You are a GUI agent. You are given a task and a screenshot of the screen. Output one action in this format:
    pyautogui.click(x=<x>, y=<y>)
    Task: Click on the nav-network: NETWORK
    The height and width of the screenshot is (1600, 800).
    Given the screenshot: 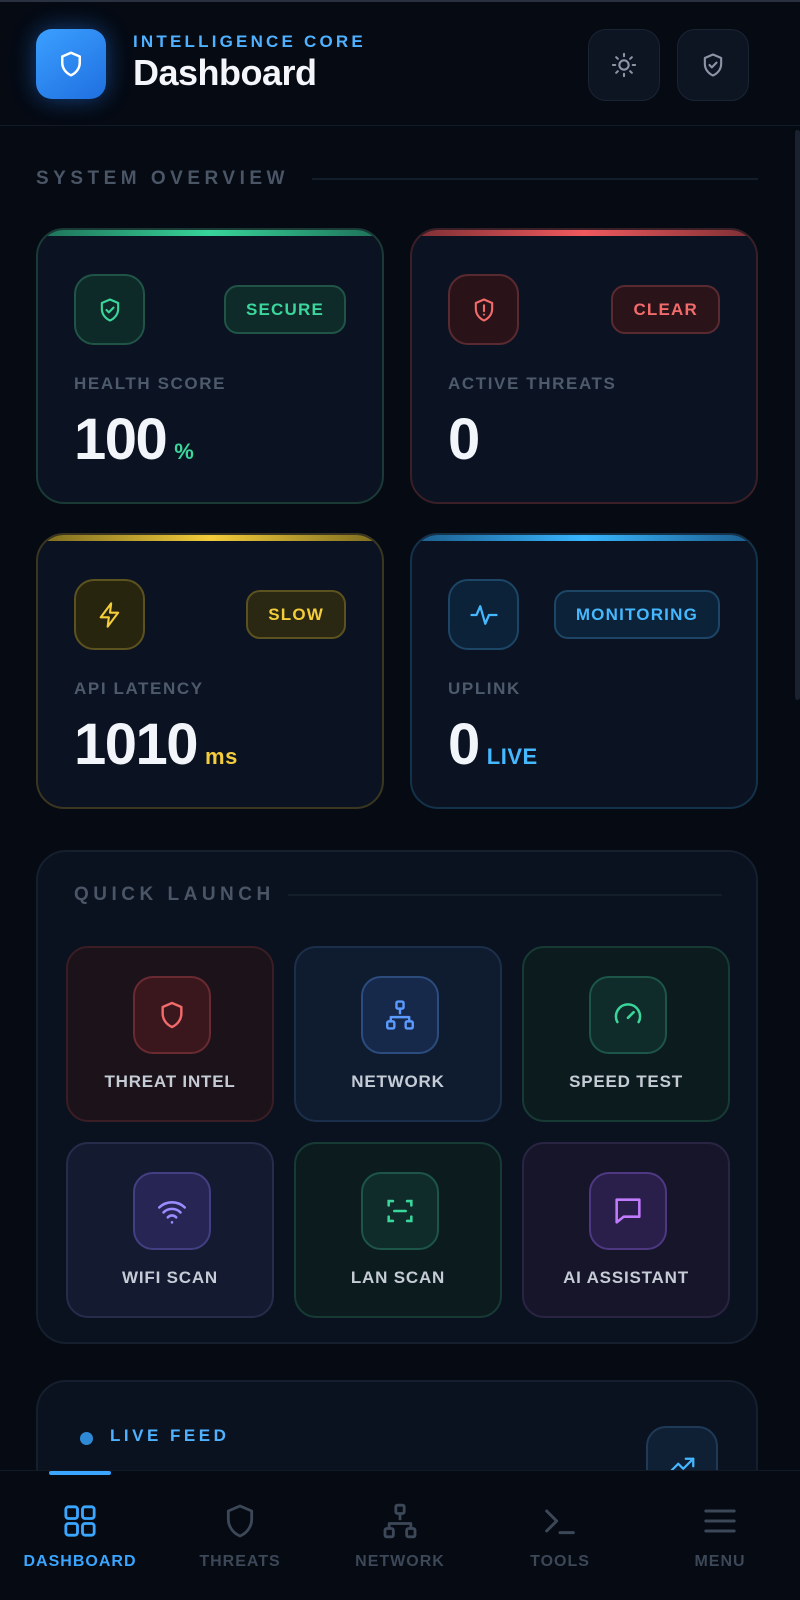 What is the action you would take?
    pyautogui.click(x=400, y=1535)
    